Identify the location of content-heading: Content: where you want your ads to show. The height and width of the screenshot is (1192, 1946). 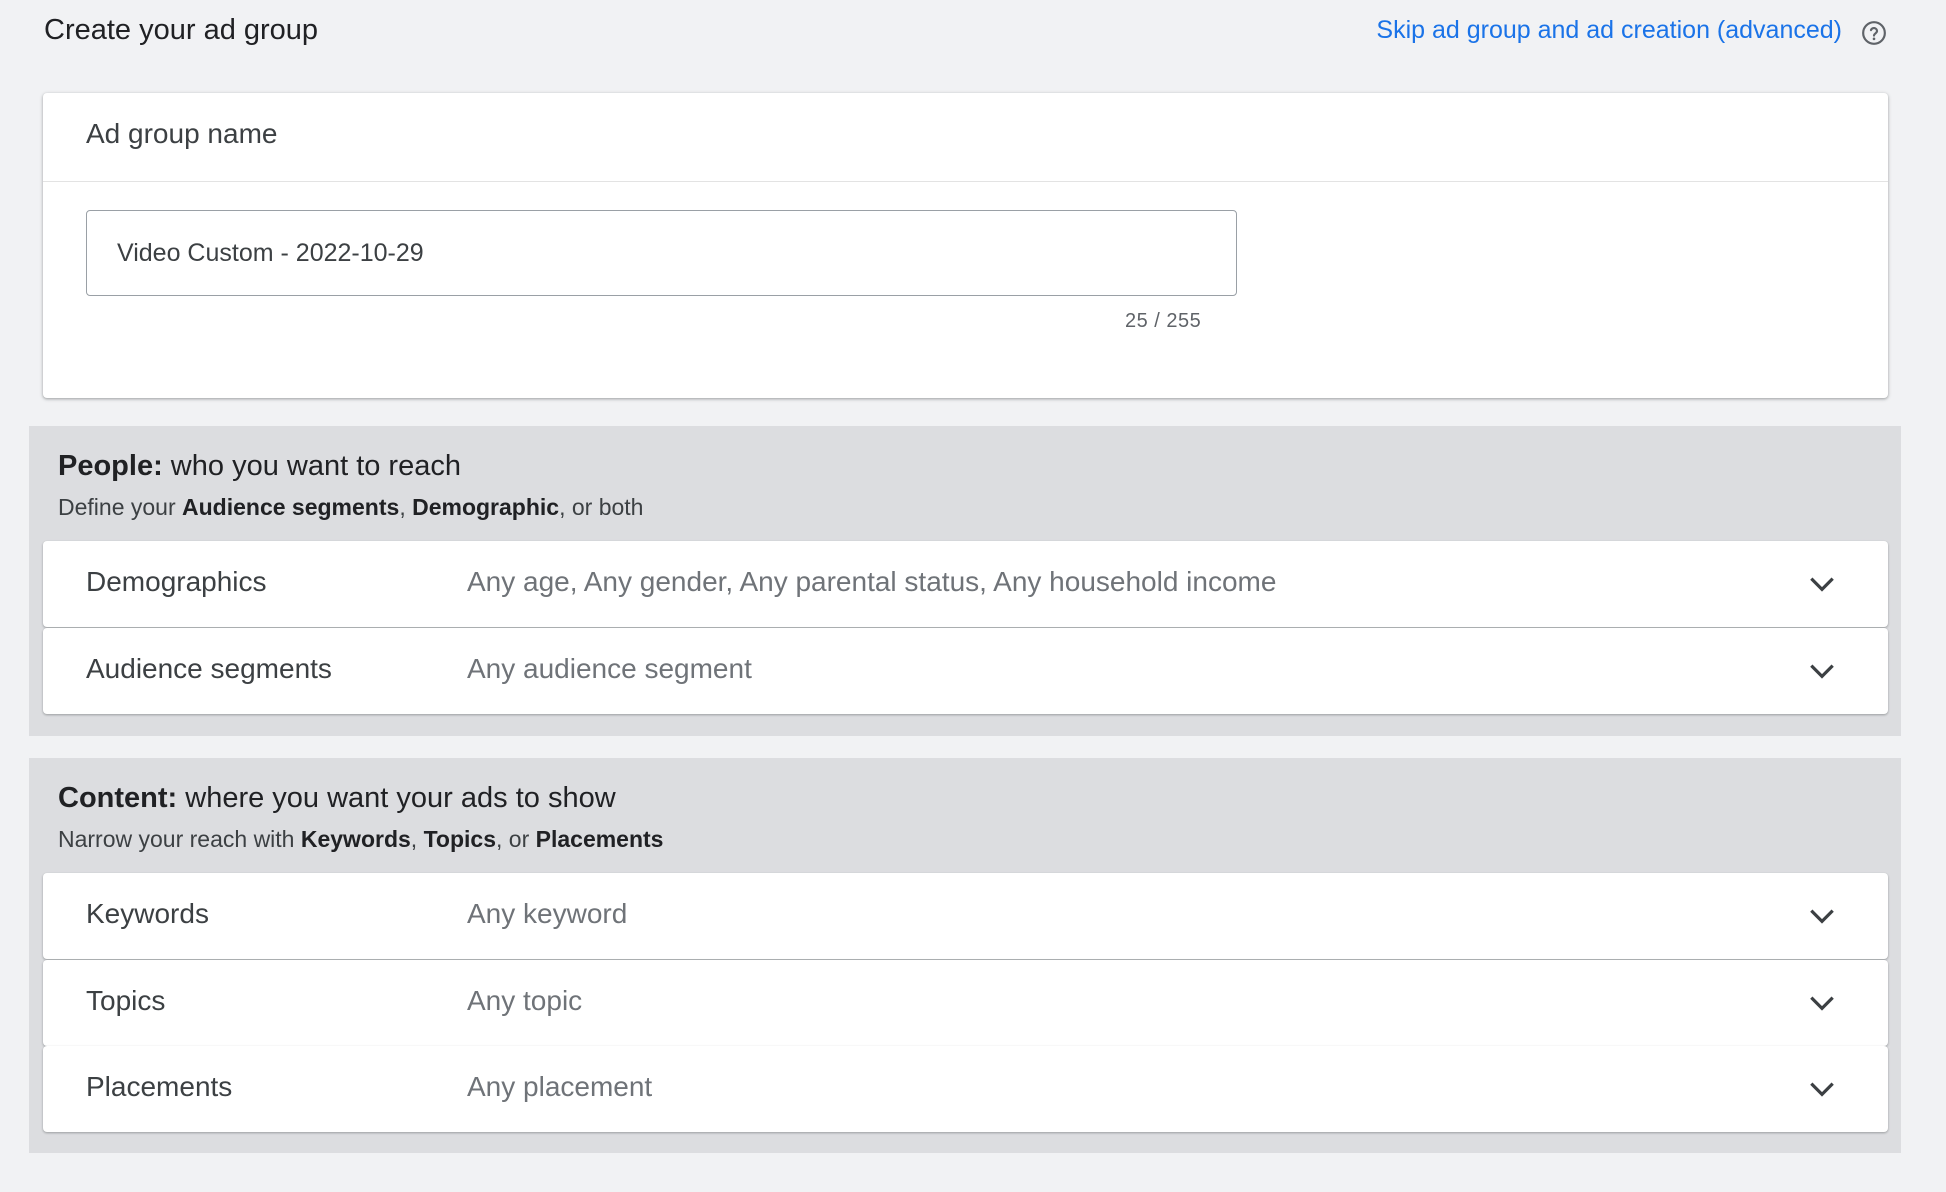
(337, 798).